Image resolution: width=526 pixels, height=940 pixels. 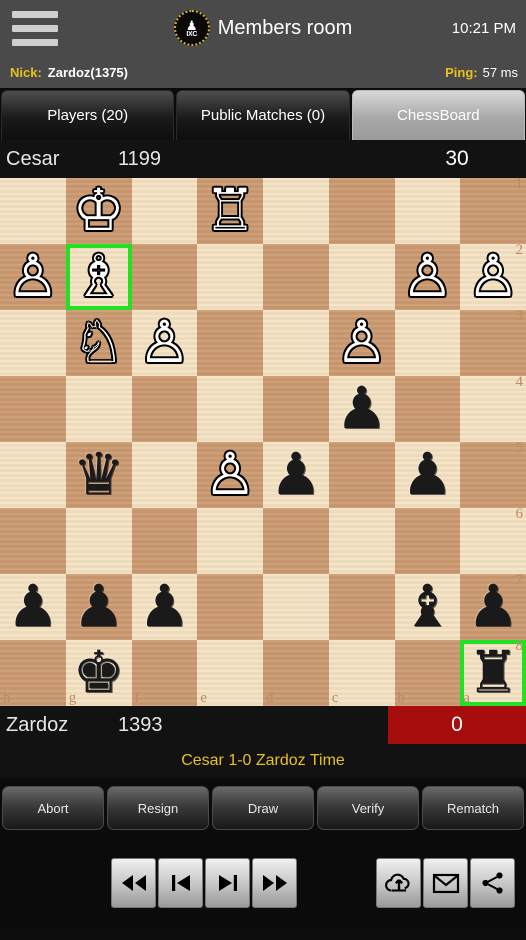 I want to click on board-square-d3, so click(x=296, y=343).